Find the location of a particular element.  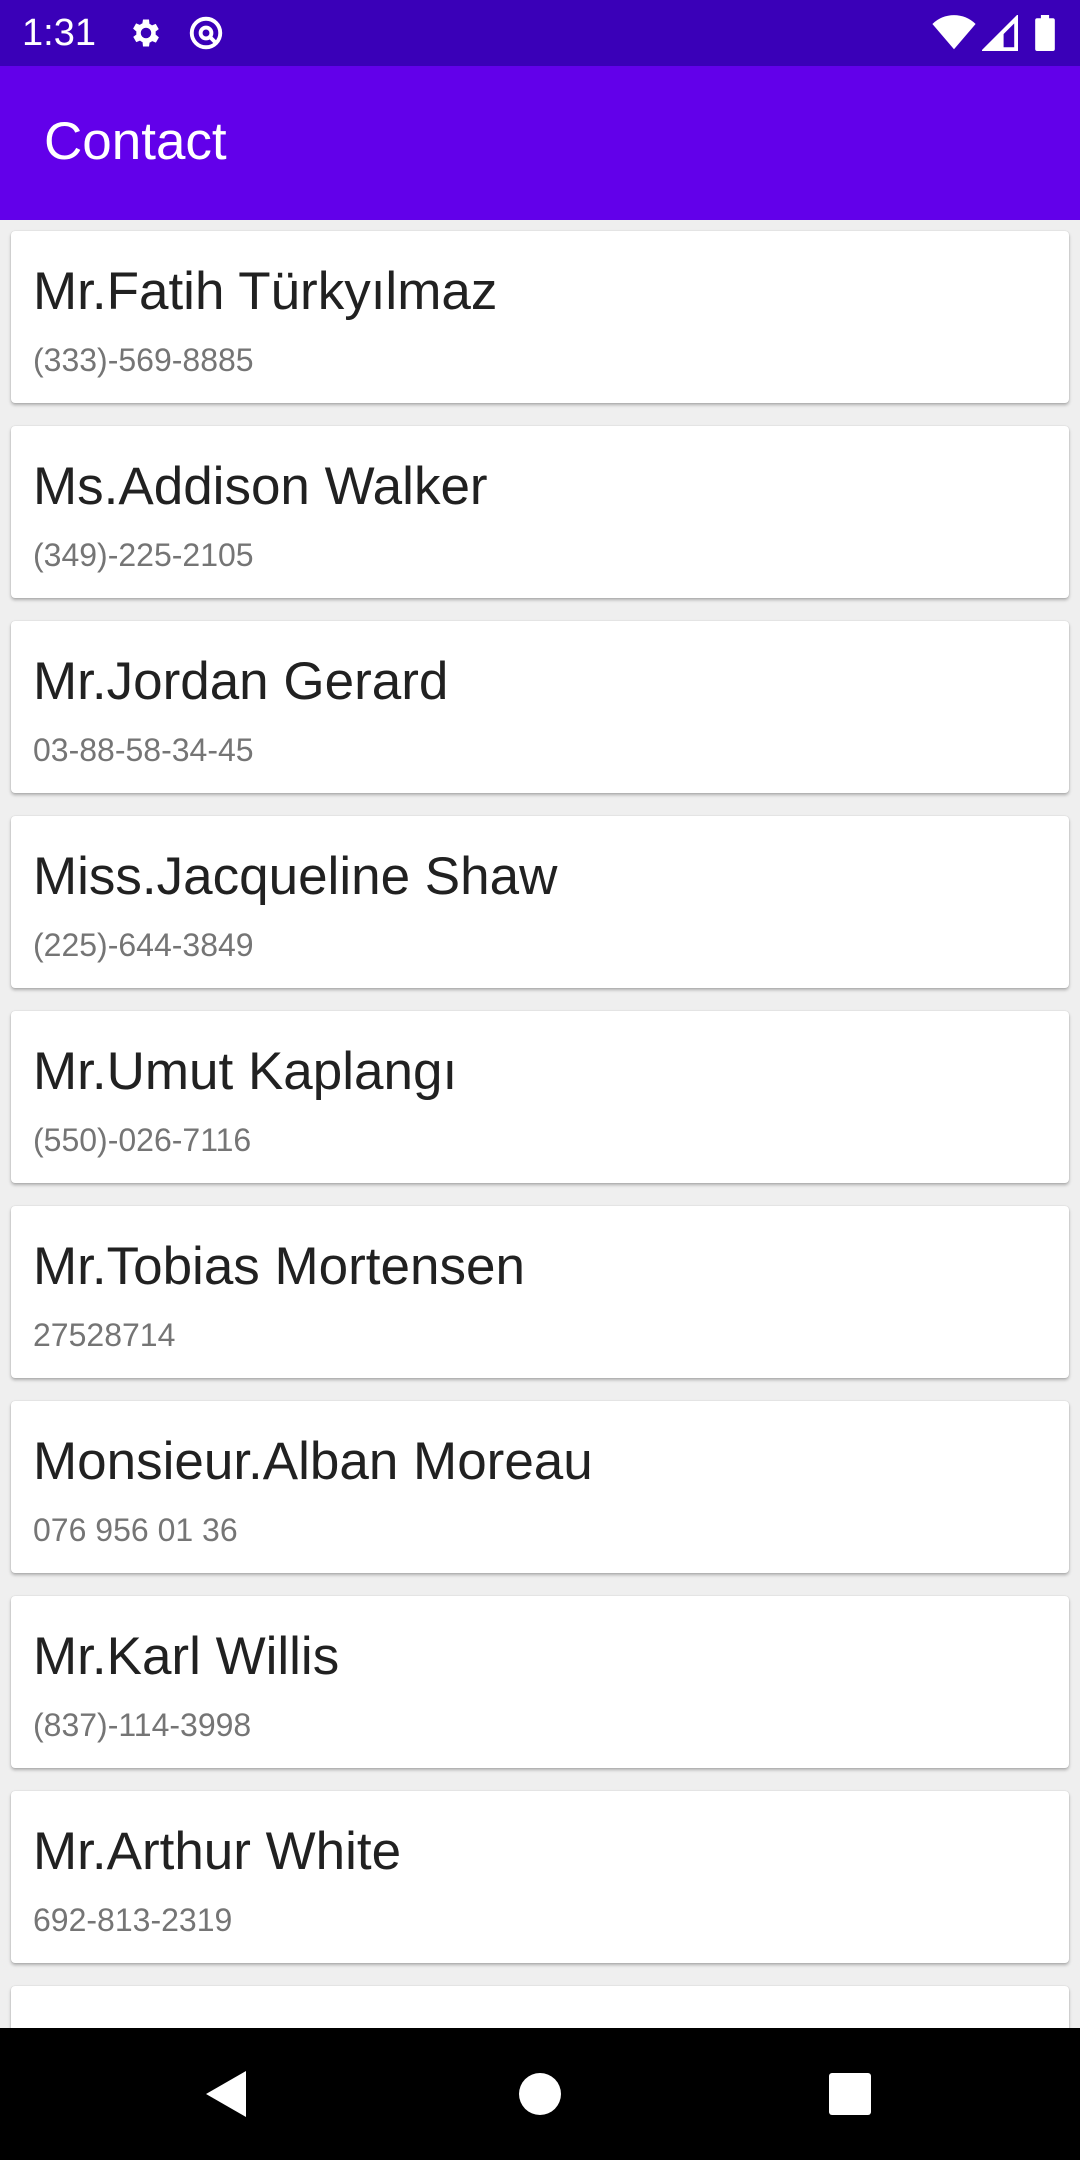

contact-name: Ms.Addison Walker is located at coordinates (260, 486).